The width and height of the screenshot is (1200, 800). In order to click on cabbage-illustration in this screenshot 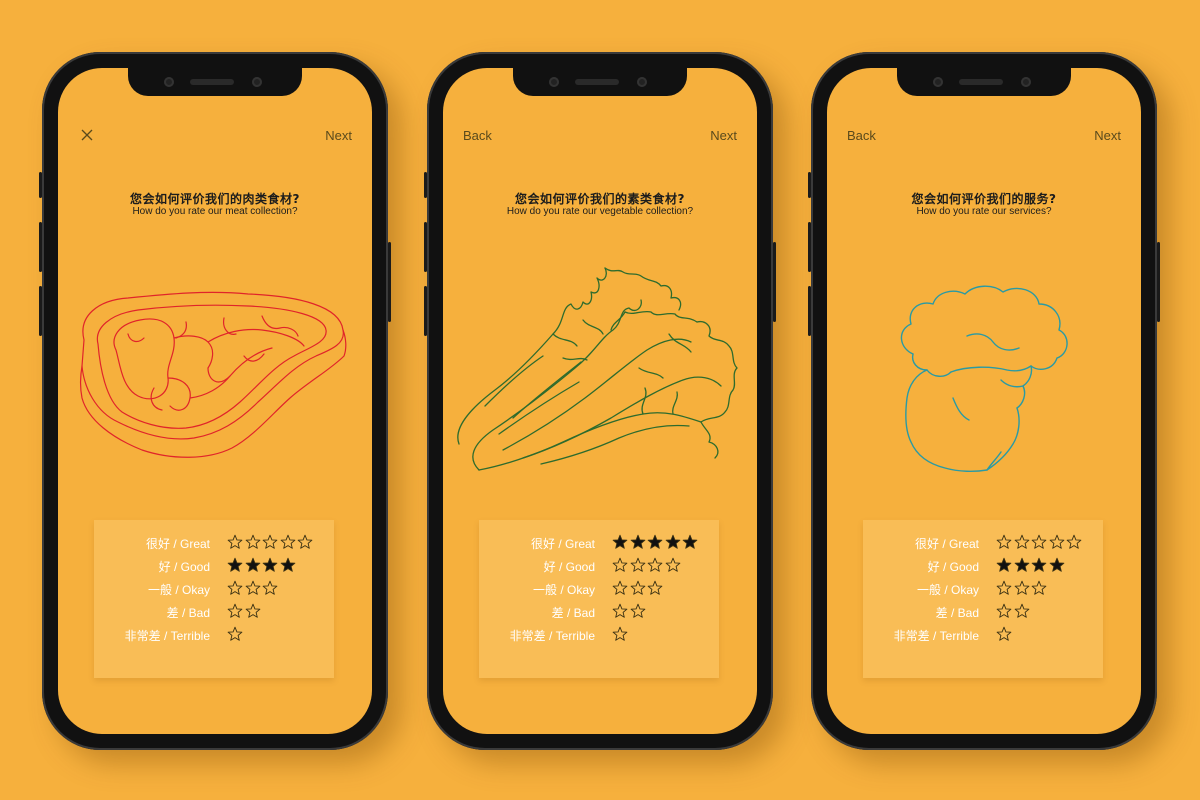, I will do `click(597, 369)`.